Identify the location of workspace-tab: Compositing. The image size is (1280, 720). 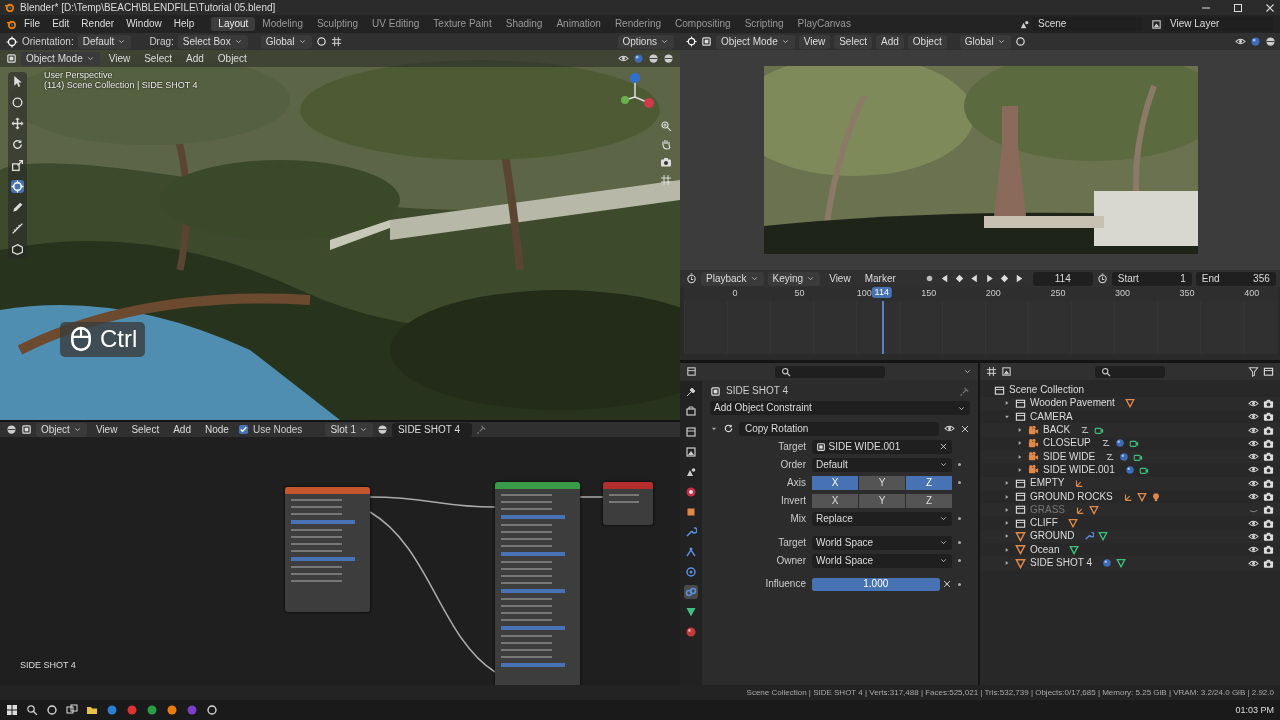
(703, 24).